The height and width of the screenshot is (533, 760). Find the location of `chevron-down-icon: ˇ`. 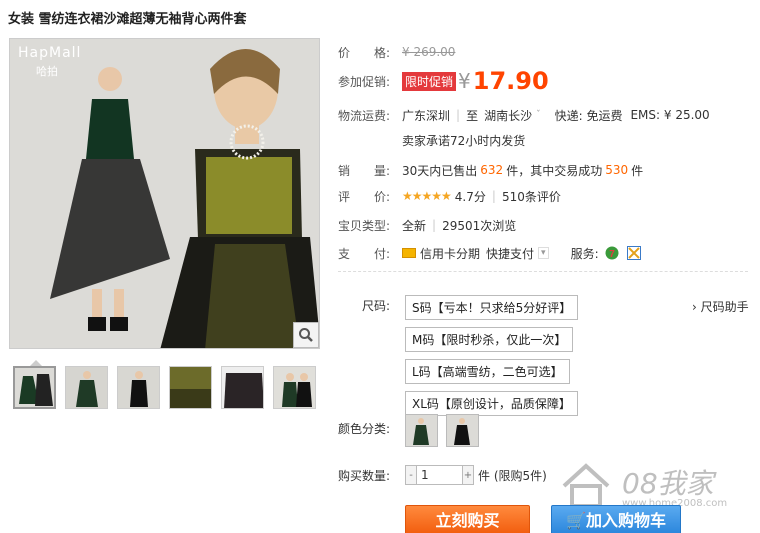

chevron-down-icon: ˇ is located at coordinates (538, 115).